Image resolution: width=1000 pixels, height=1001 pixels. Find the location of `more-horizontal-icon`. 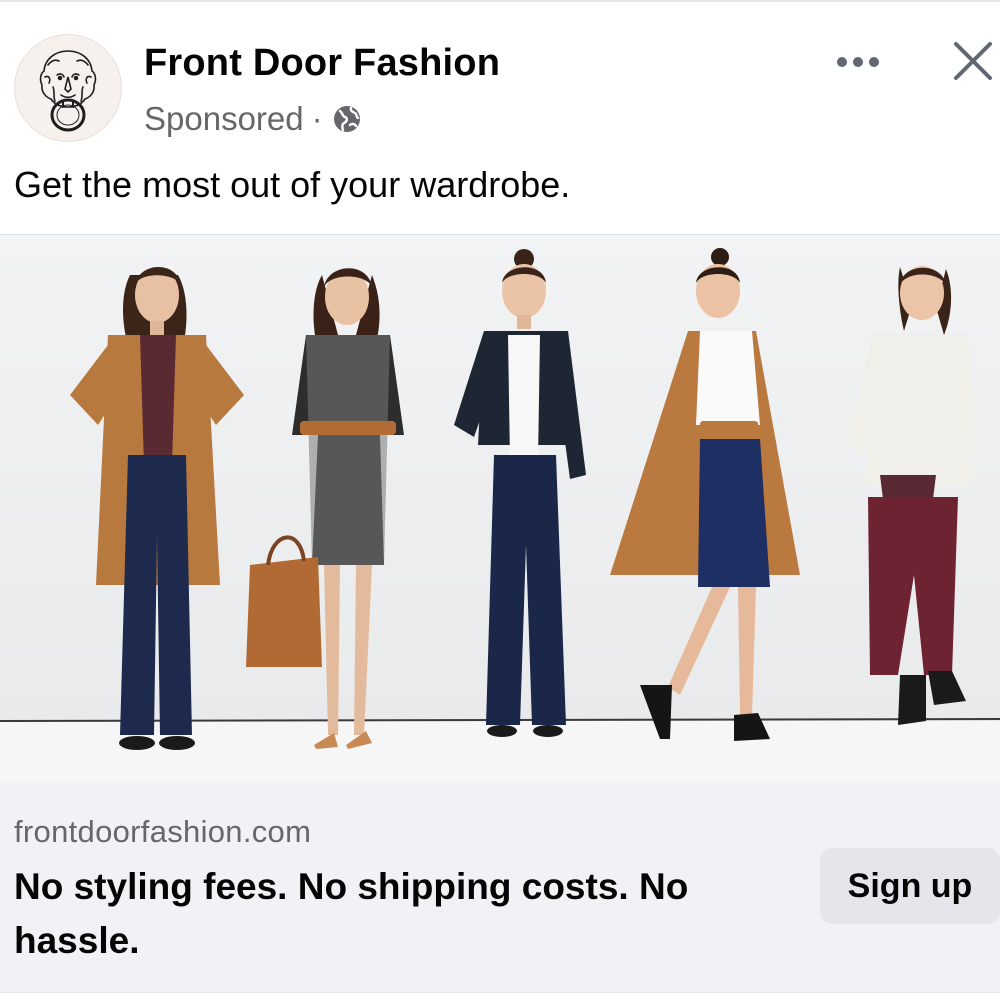

more-horizontal-icon is located at coordinates (842, 62).